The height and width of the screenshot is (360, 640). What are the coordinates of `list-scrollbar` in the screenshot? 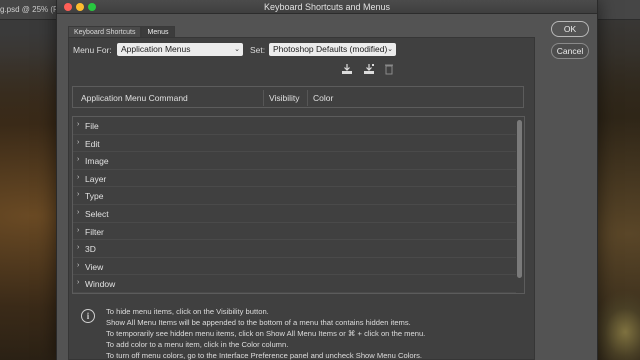 It's located at (519, 205).